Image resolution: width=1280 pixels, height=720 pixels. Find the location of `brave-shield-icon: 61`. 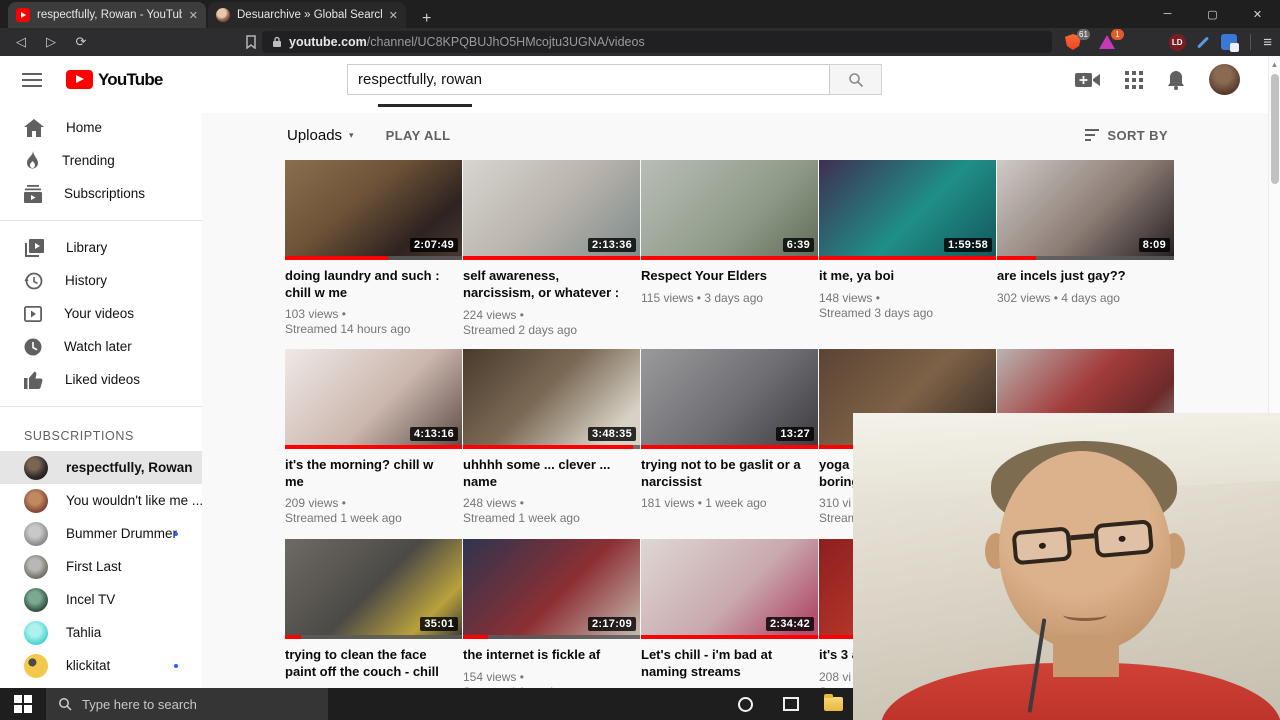

brave-shield-icon: 61 is located at coordinates (1076, 41).